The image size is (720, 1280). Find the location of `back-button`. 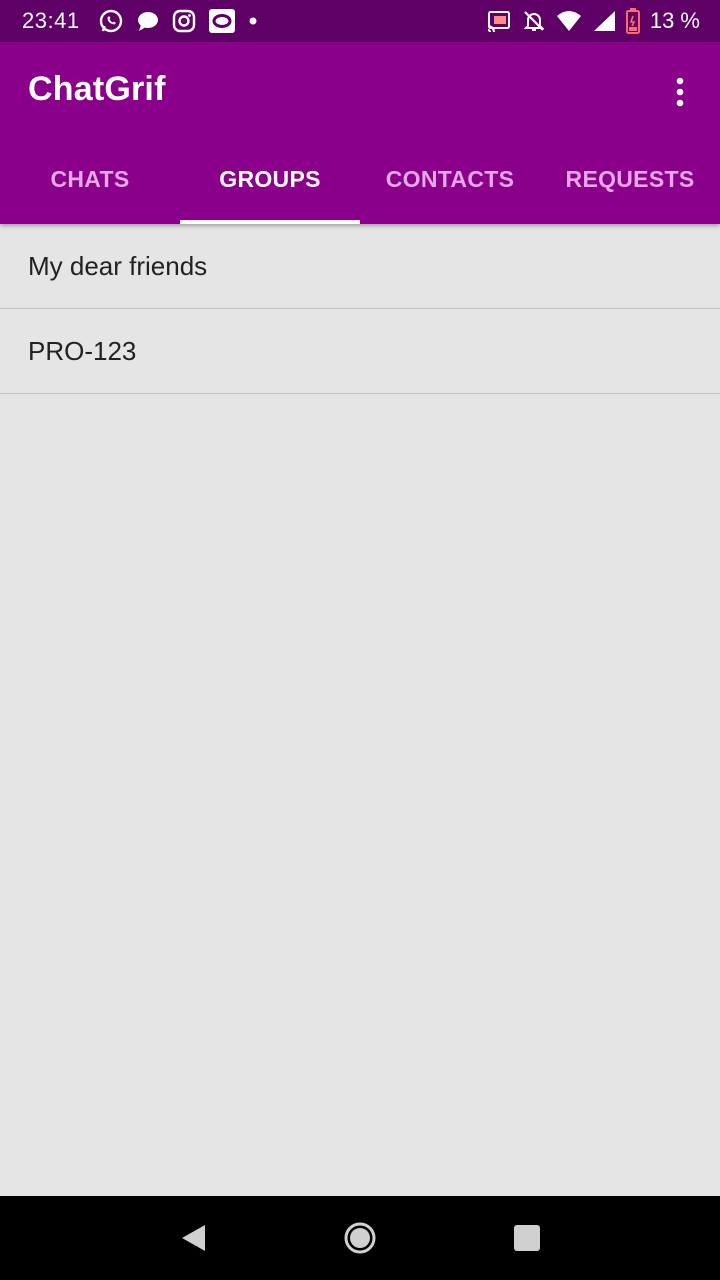

back-button is located at coordinates (193, 1238).